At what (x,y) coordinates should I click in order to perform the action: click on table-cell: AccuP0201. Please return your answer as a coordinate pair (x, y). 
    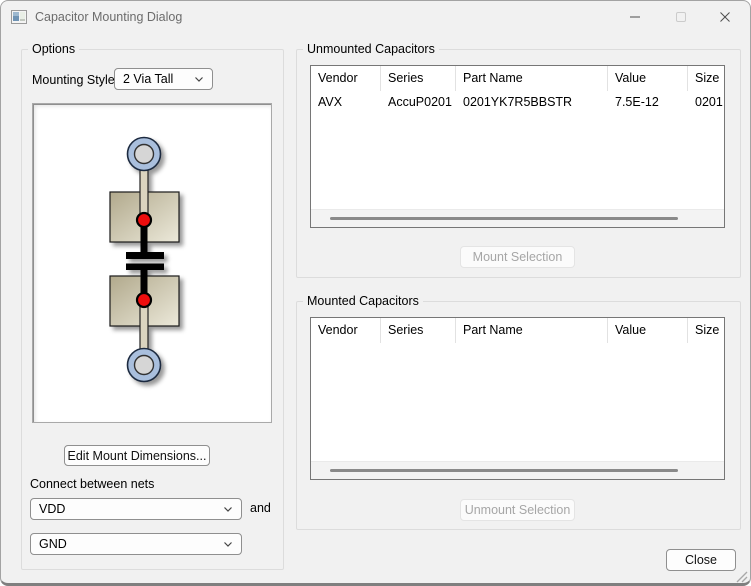
    Looking at the image, I should click on (420, 102).